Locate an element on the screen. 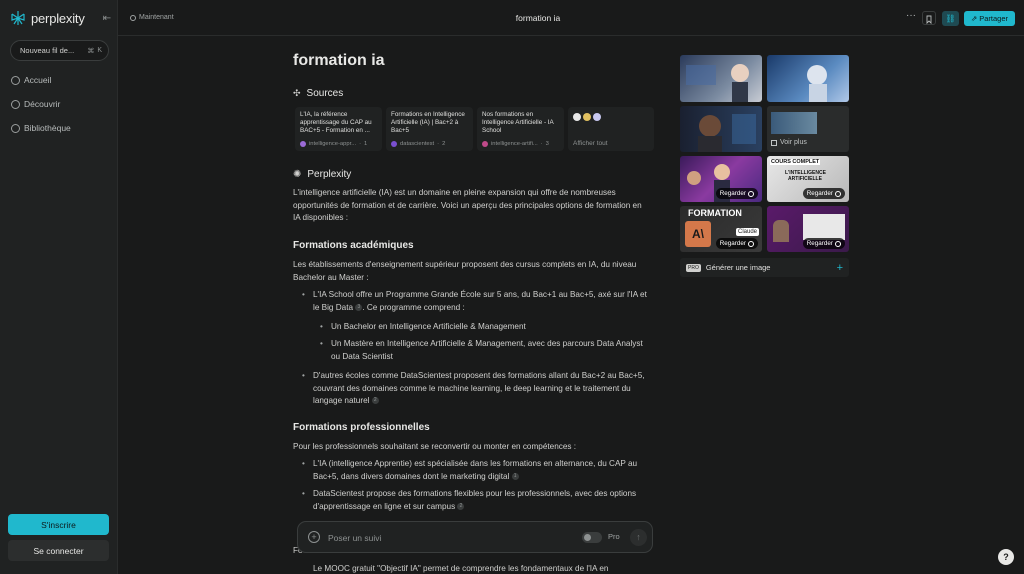 Image resolution: width=1024 pixels, height=574 pixels. source-index: 3 is located at coordinates (547, 144).